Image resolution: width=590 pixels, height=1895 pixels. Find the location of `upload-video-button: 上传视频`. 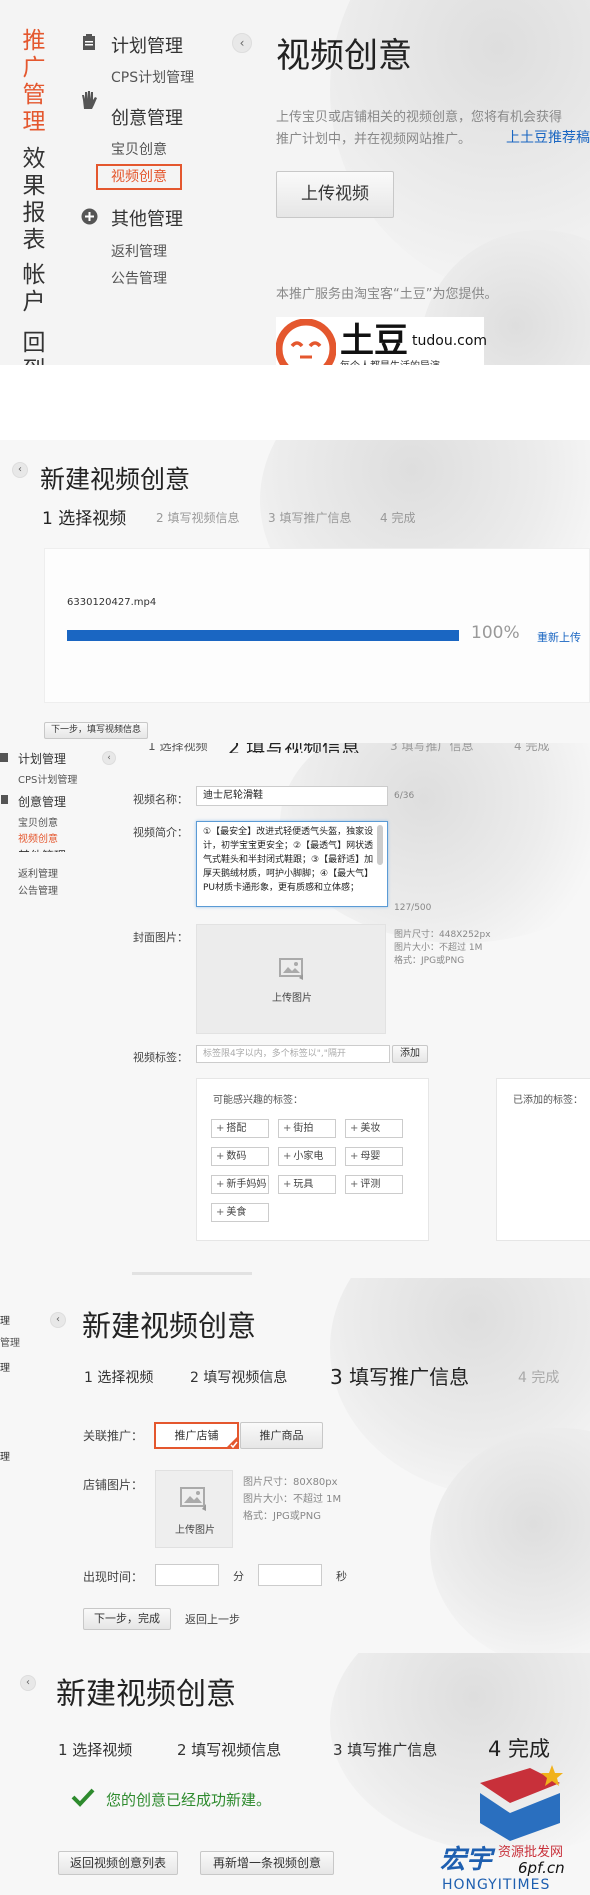

upload-video-button: 上传视频 is located at coordinates (335, 194).